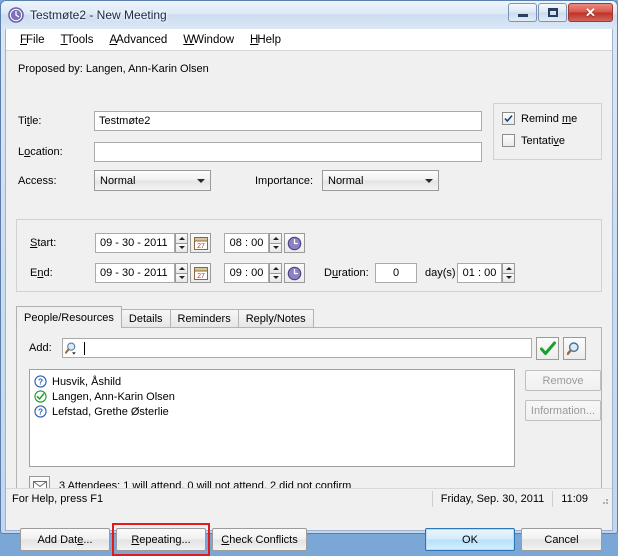 The height and width of the screenshot is (556, 618). I want to click on window-controls: ✕, so click(560, 12).